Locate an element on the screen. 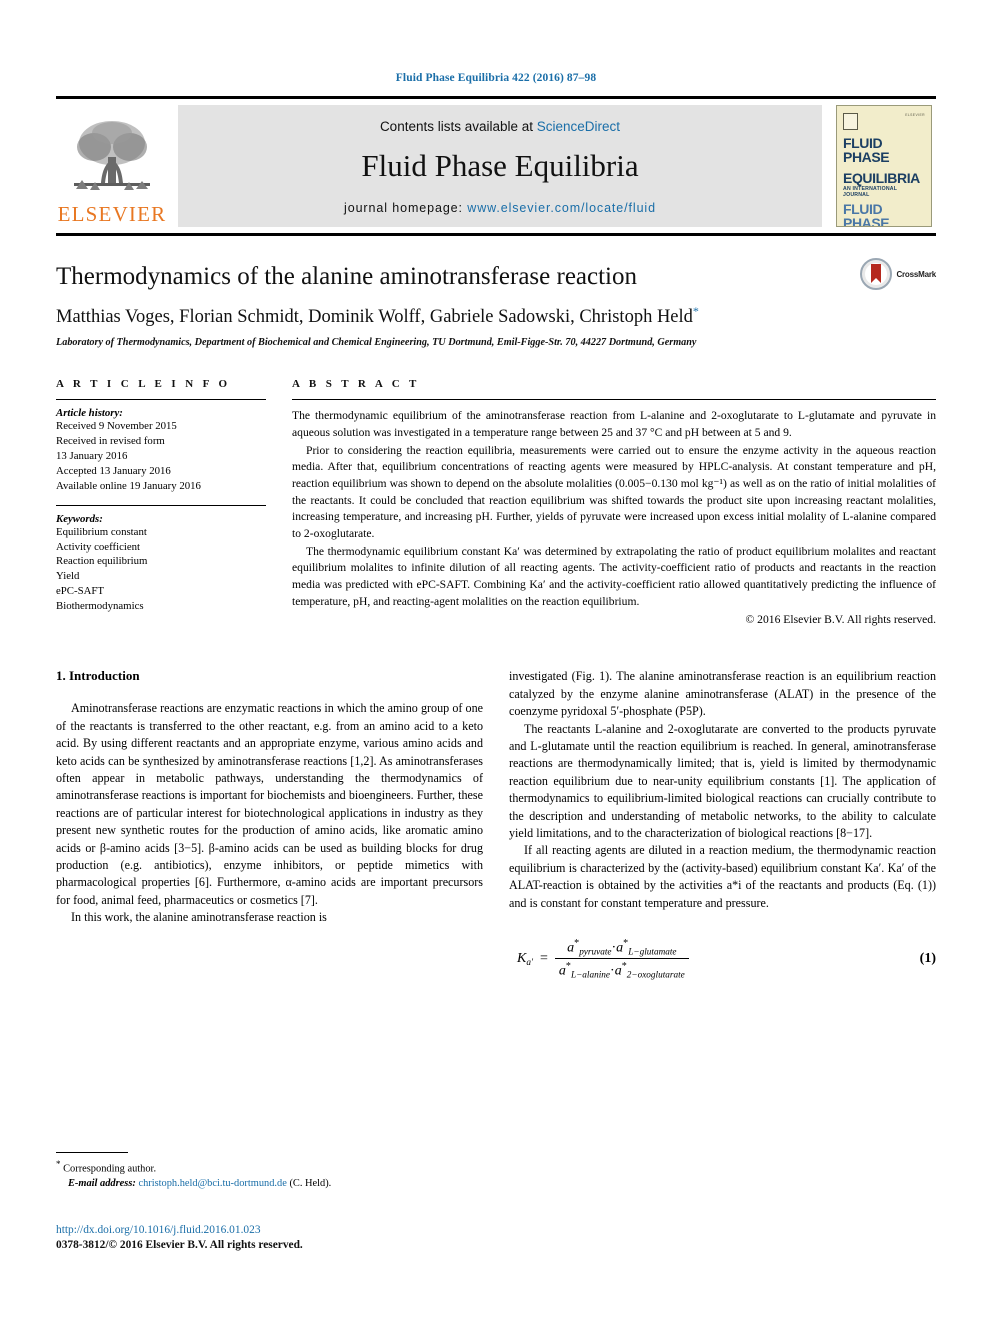 This screenshot has width=992, height=1323. cover-topbar: ELSEVIER is located at coordinates (884, 121).